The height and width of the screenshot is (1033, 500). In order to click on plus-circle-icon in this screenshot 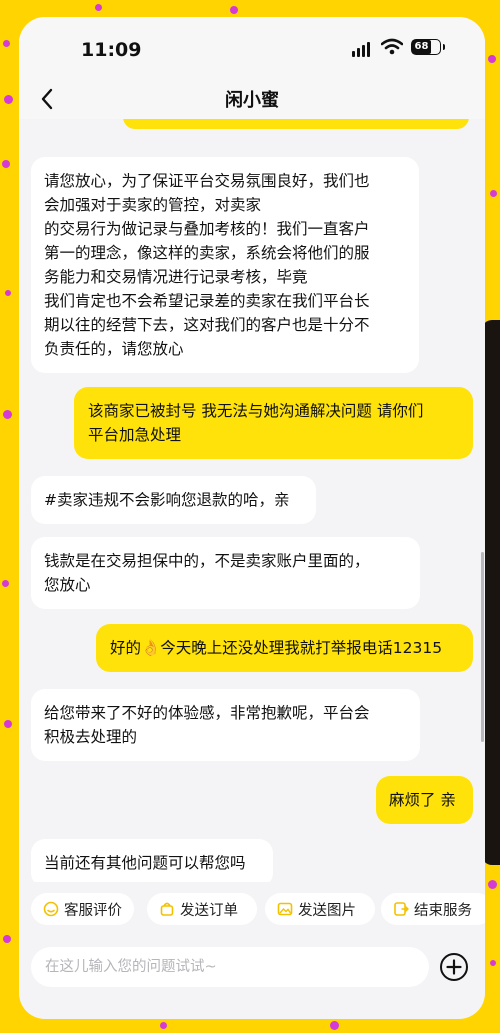, I will do `click(454, 967)`.